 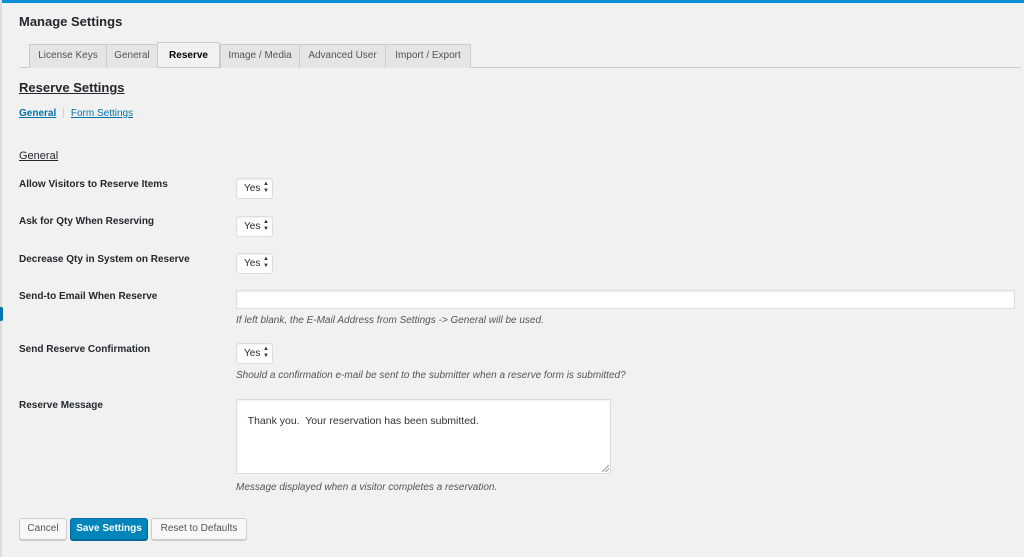 What do you see at coordinates (1, 314) in the screenshot?
I see `left-marker` at bounding box center [1, 314].